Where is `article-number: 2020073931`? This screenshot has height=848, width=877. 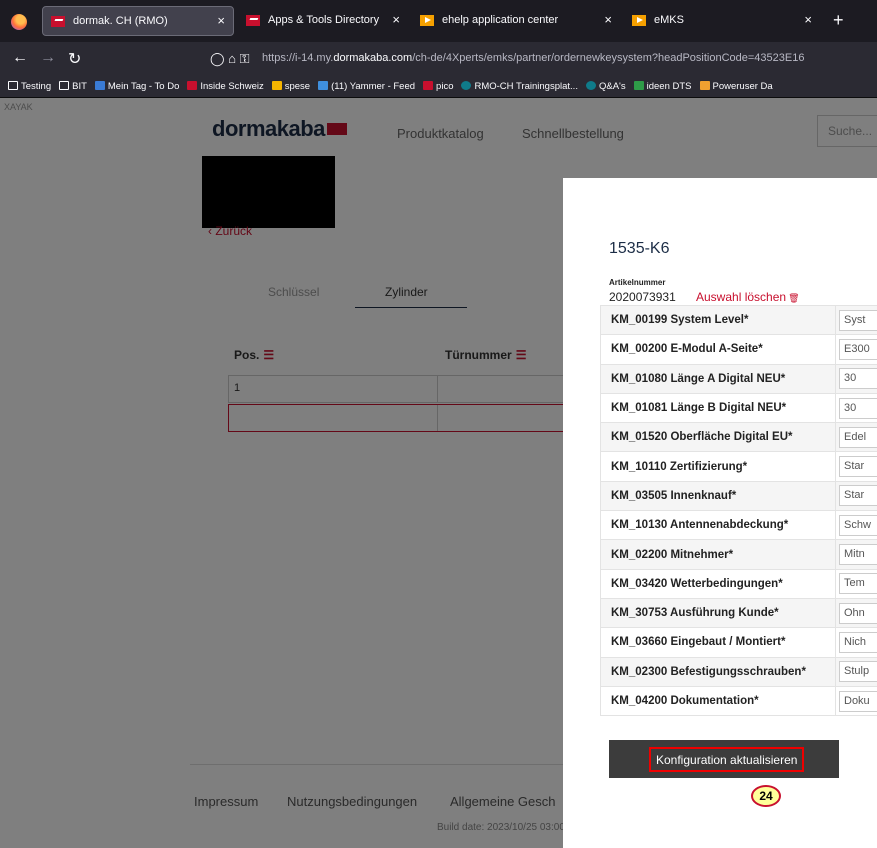
article-number: 2020073931 is located at coordinates (642, 297).